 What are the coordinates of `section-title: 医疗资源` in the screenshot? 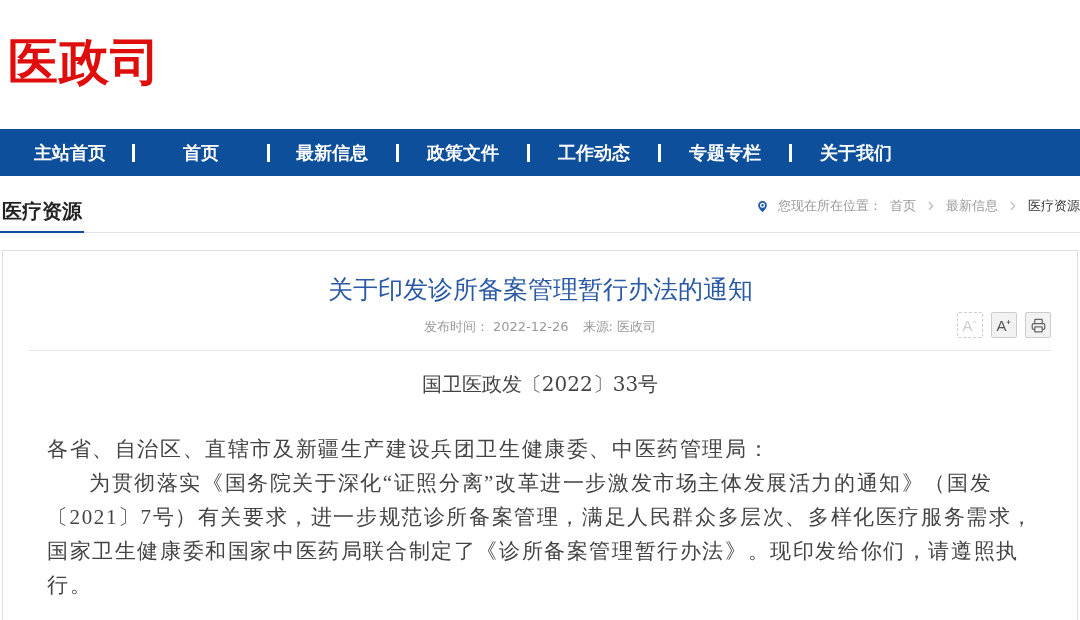 It's located at (42, 208).